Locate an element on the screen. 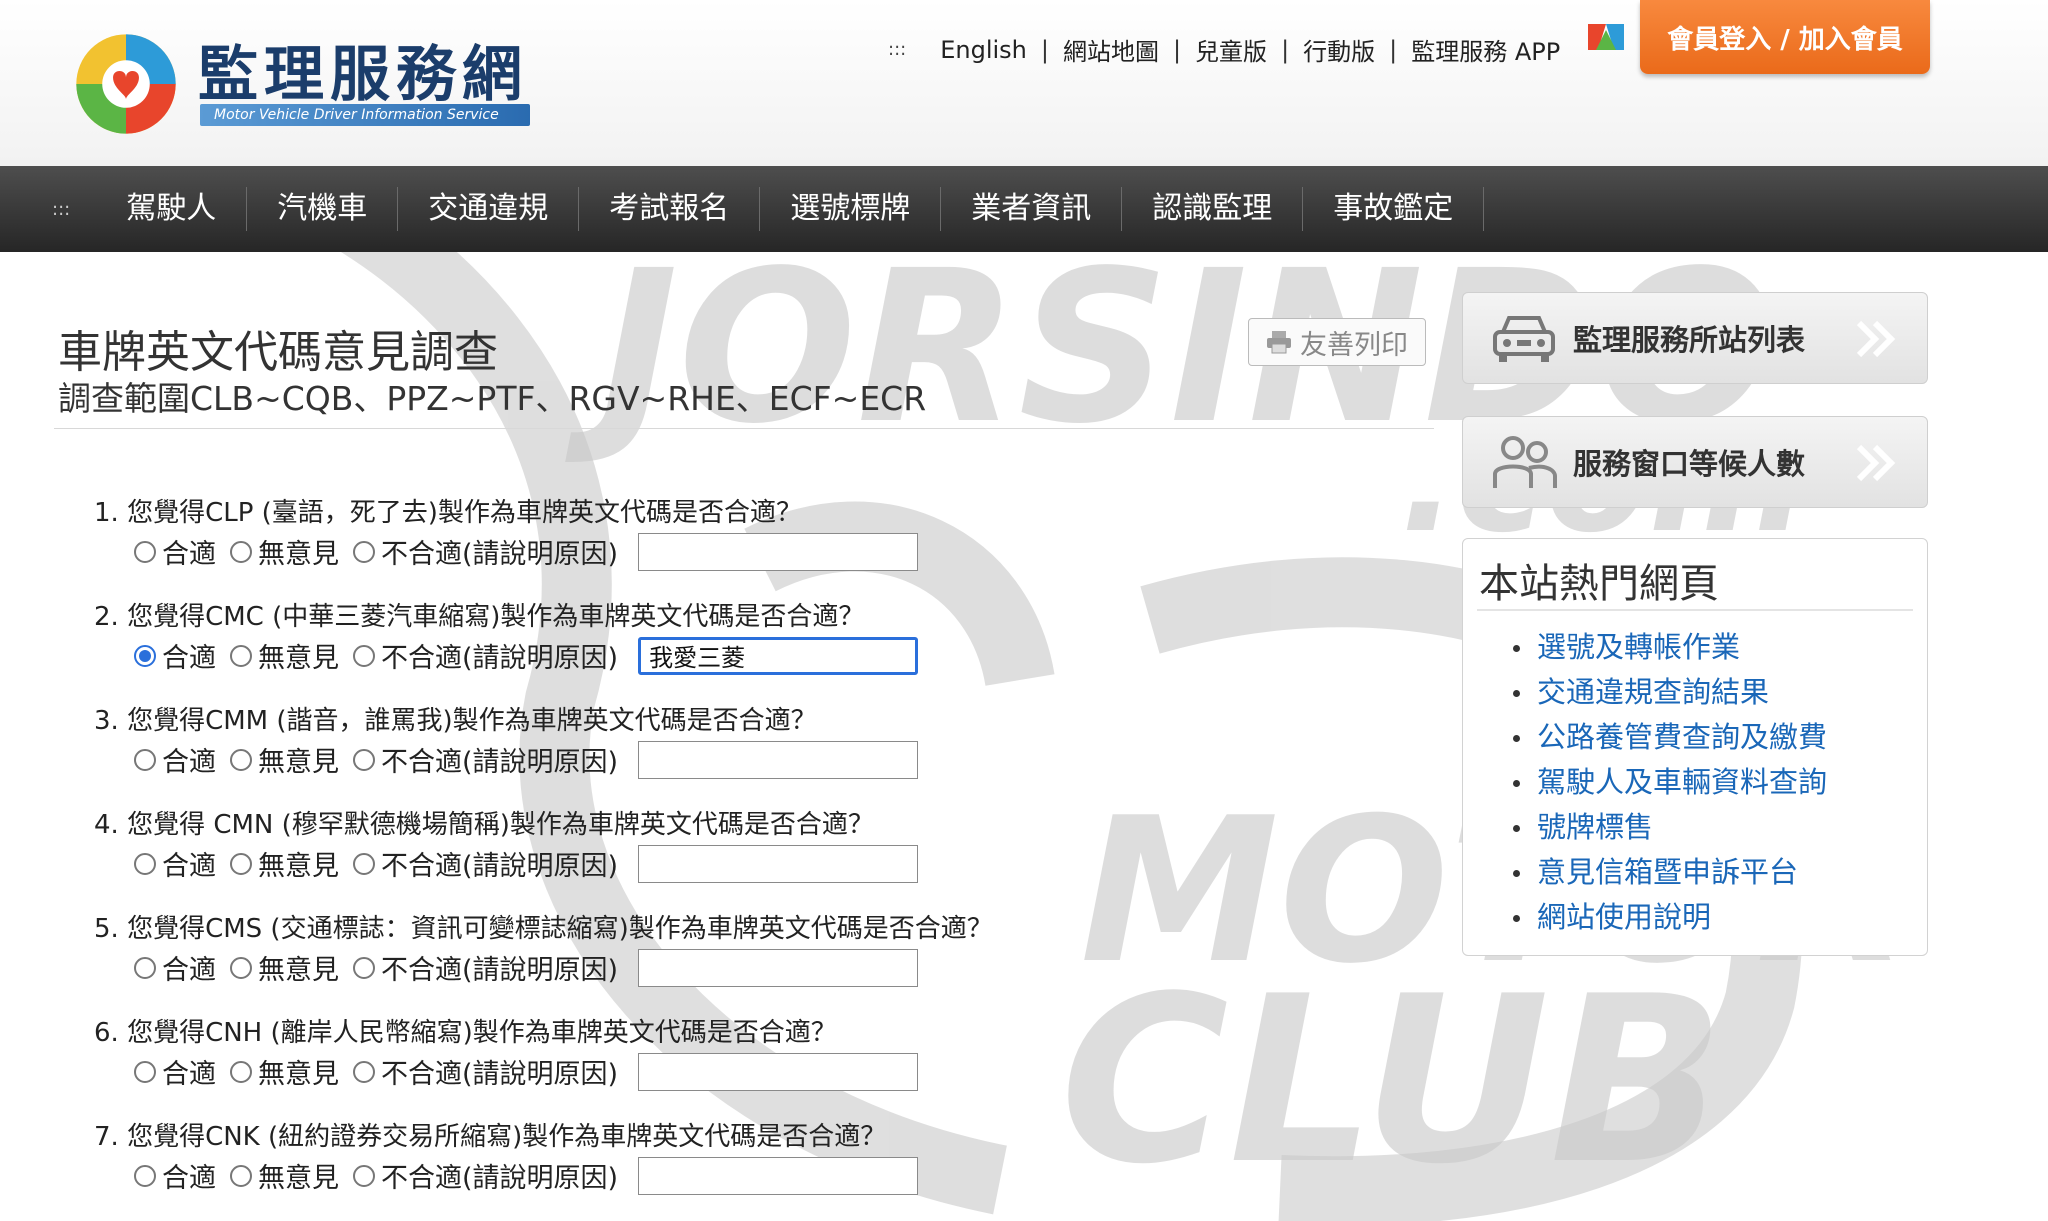  car-icon is located at coordinates (1524, 339).